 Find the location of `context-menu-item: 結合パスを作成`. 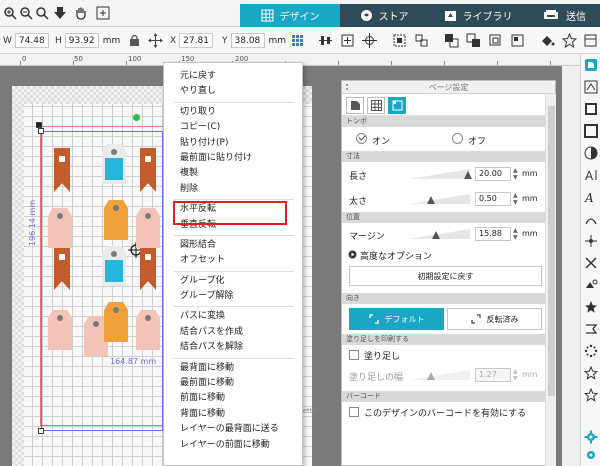

context-menu-item: 結合パスを作成 is located at coordinates (233, 332).